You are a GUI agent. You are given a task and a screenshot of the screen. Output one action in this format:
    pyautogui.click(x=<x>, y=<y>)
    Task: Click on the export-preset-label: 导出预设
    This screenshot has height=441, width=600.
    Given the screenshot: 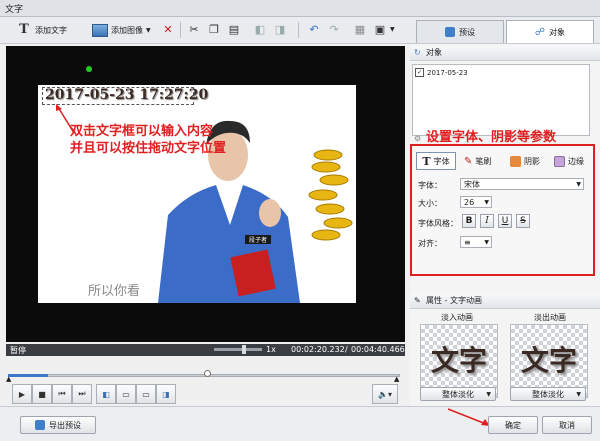 What is the action you would take?
    pyautogui.click(x=65, y=425)
    